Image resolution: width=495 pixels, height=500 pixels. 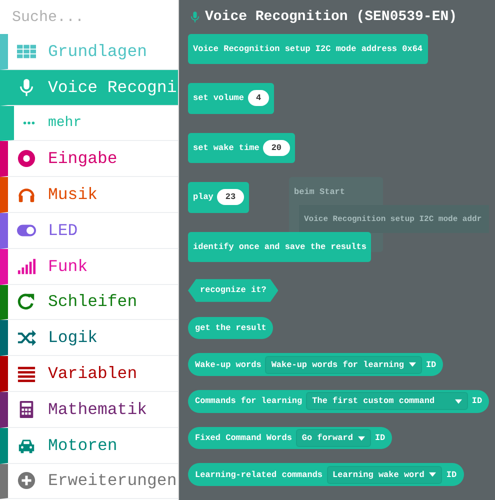 What do you see at coordinates (26, 409) in the screenshot?
I see `calculator-icon` at bounding box center [26, 409].